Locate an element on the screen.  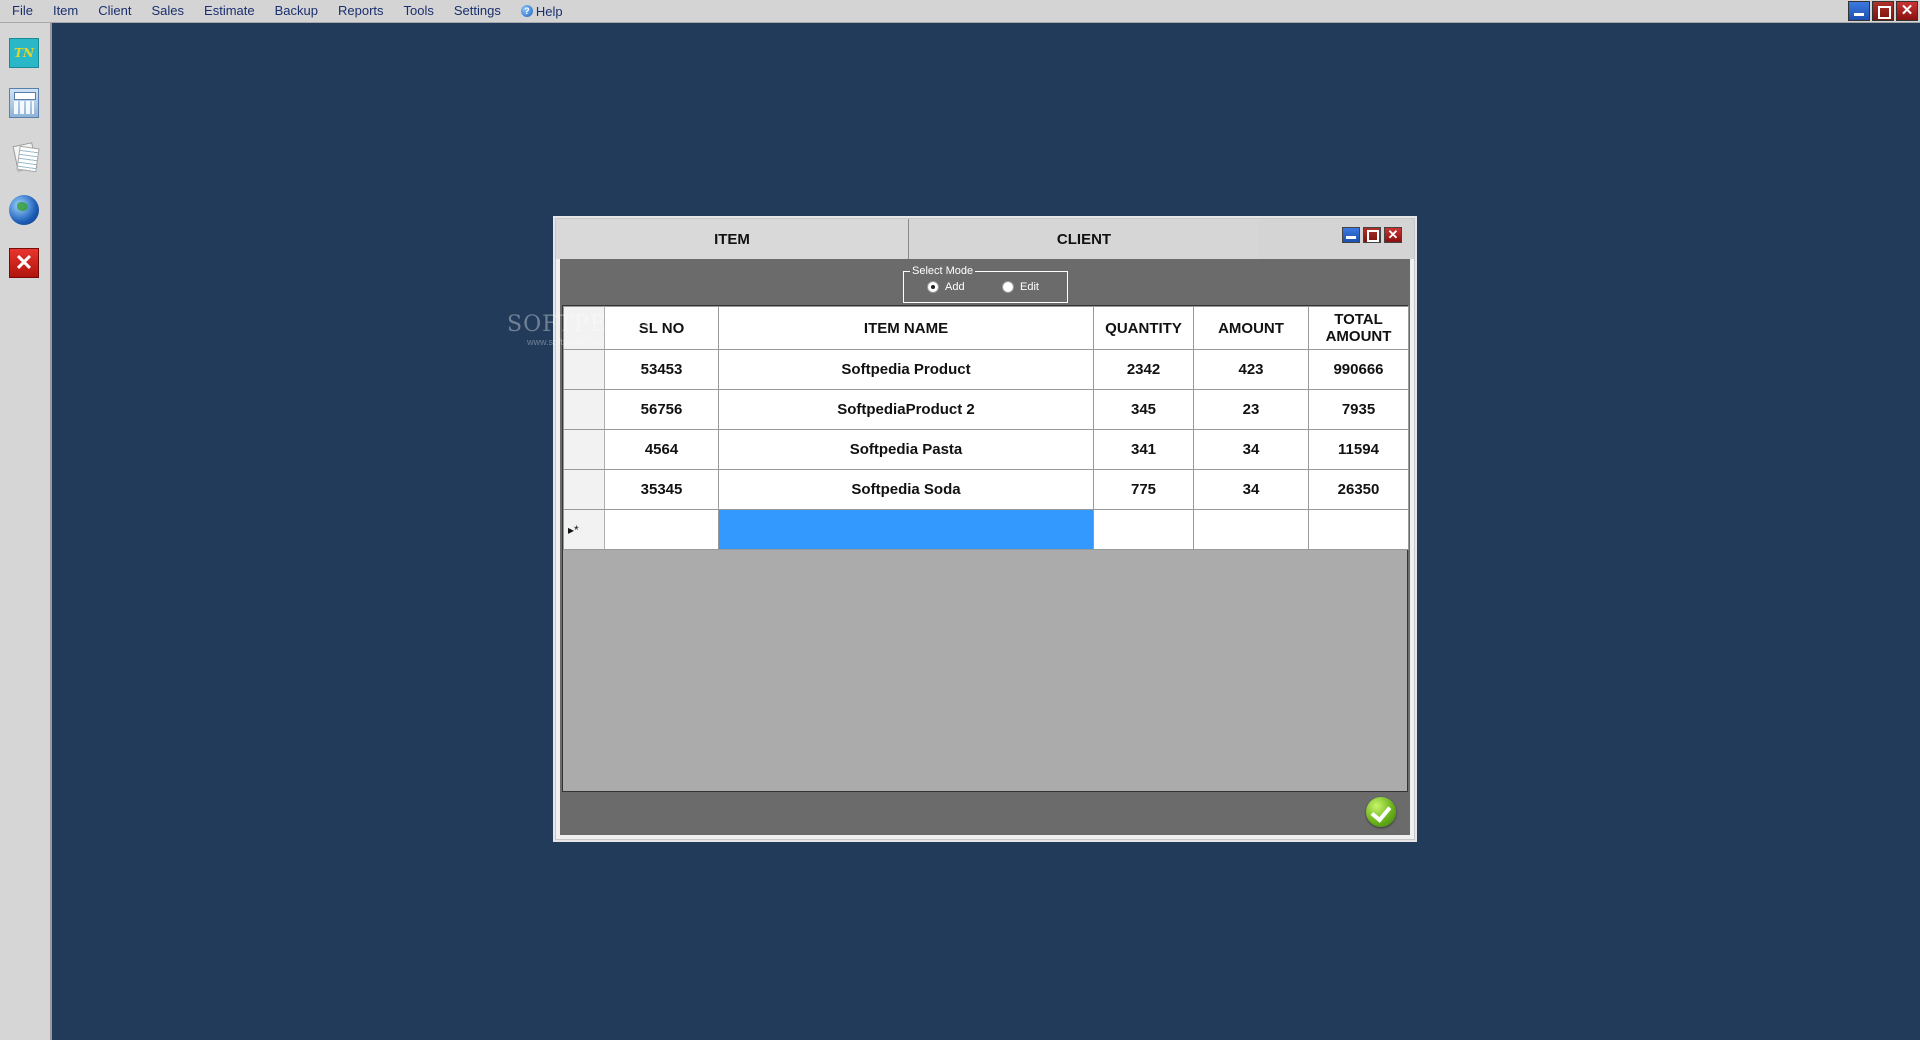
tab-client: CLIENT is located at coordinates (1084, 239).